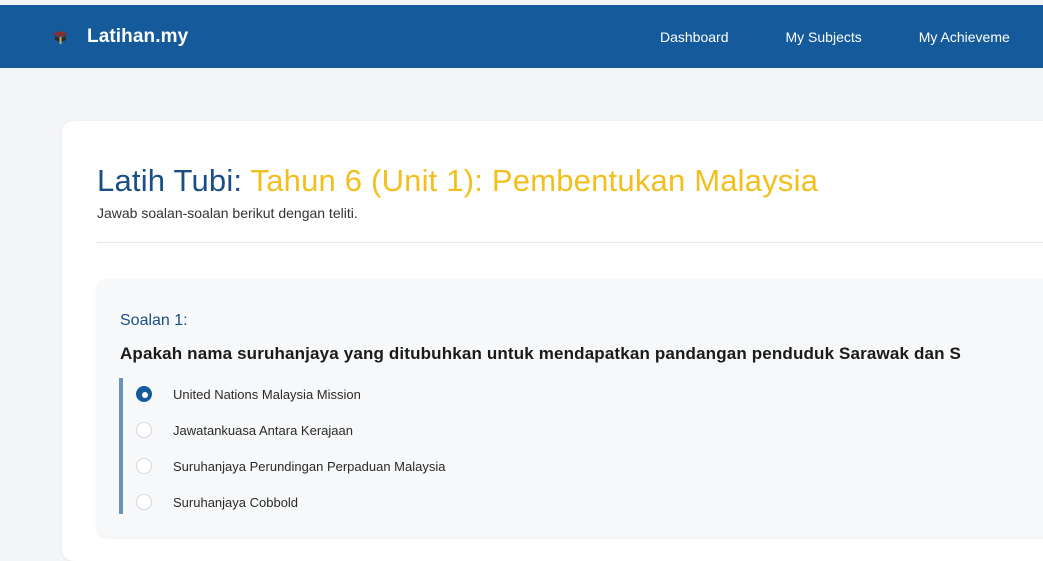 The width and height of the screenshot is (1043, 561). Describe the element at coordinates (583, 504) in the screenshot. I see `answer-option-4: Suruhanjaya Cobbold` at that location.